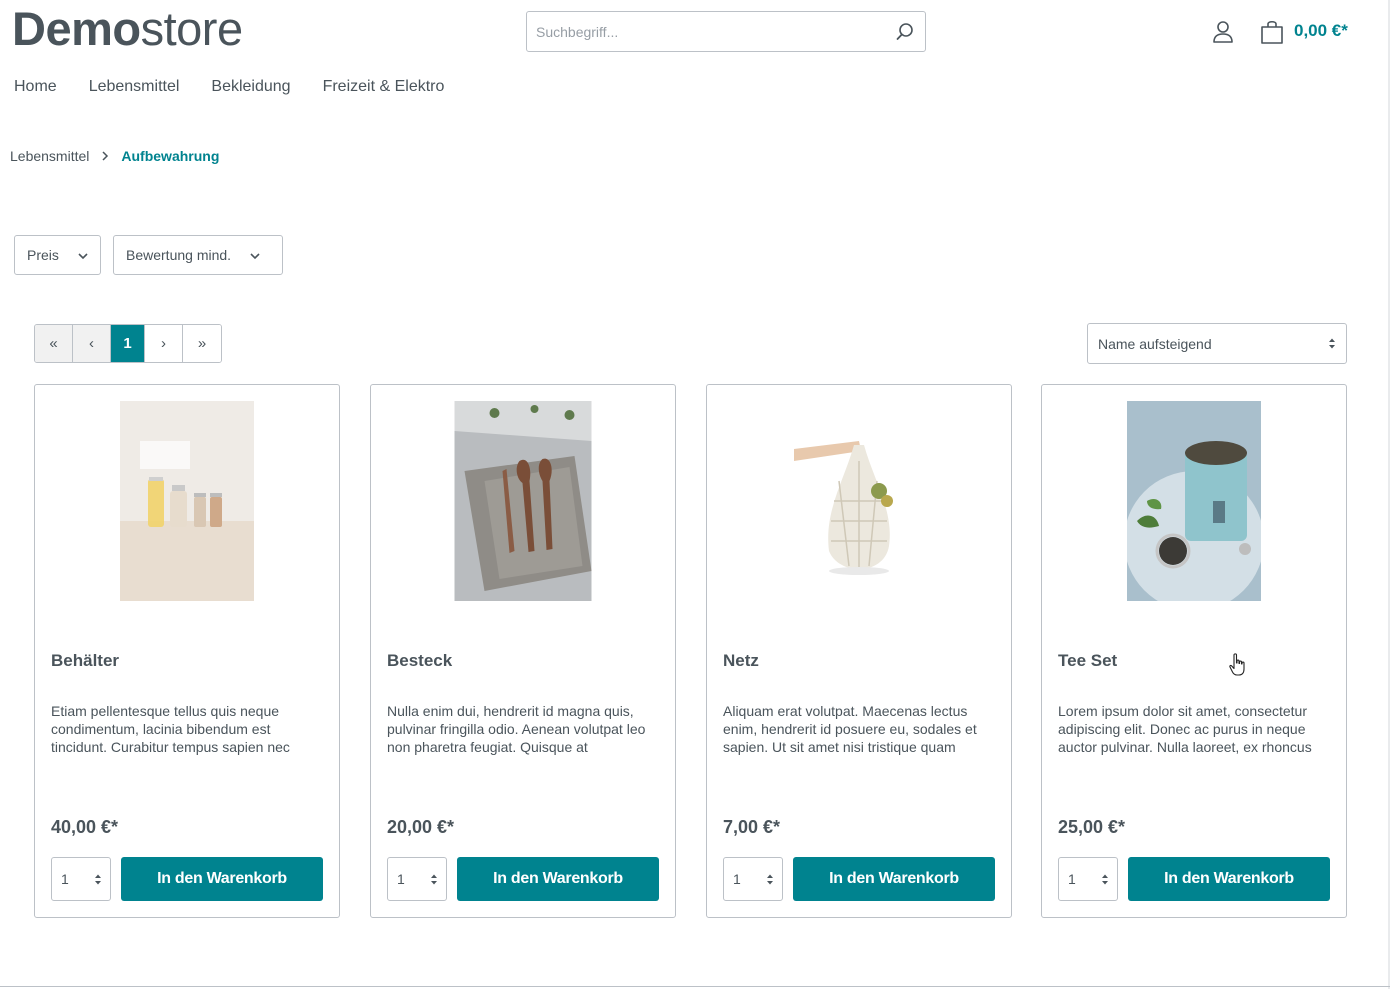  What do you see at coordinates (1272, 32) in the screenshot?
I see `cart-icon` at bounding box center [1272, 32].